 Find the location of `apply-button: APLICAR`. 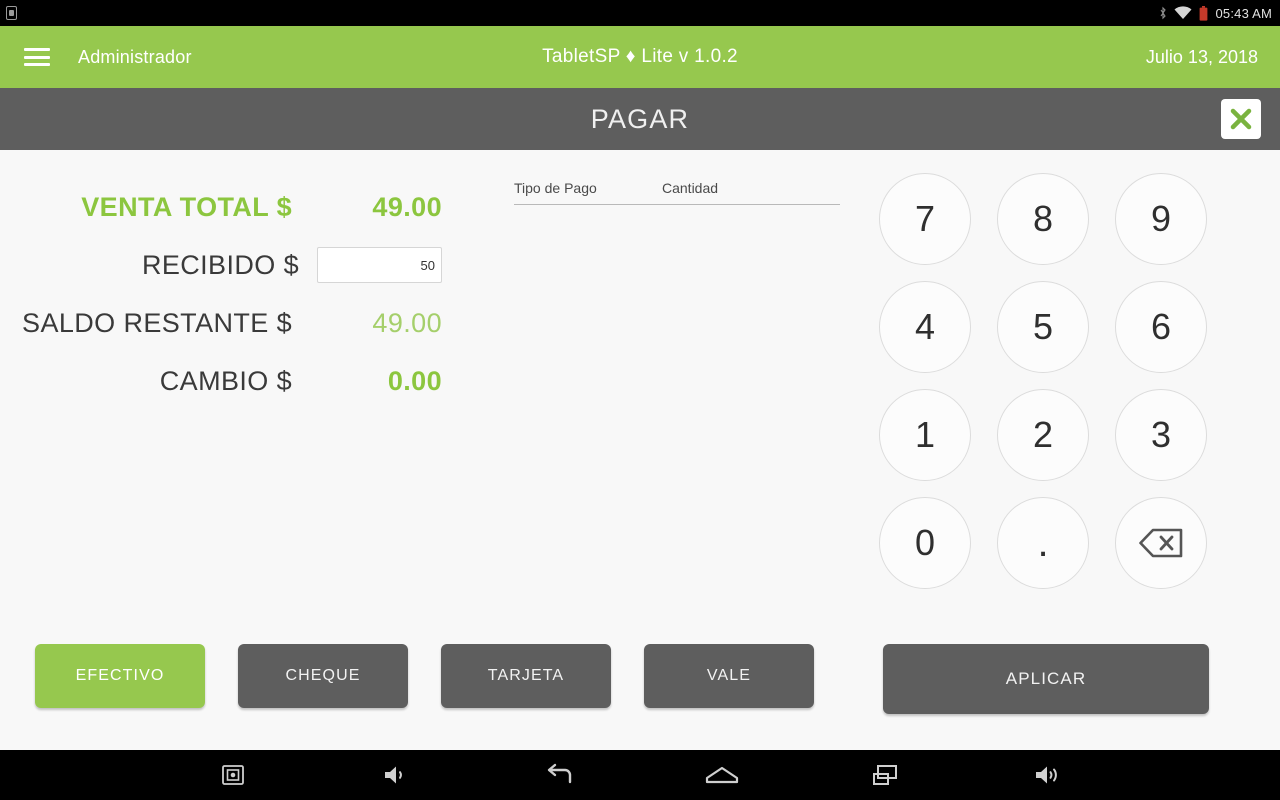

apply-button: APLICAR is located at coordinates (1046, 679).